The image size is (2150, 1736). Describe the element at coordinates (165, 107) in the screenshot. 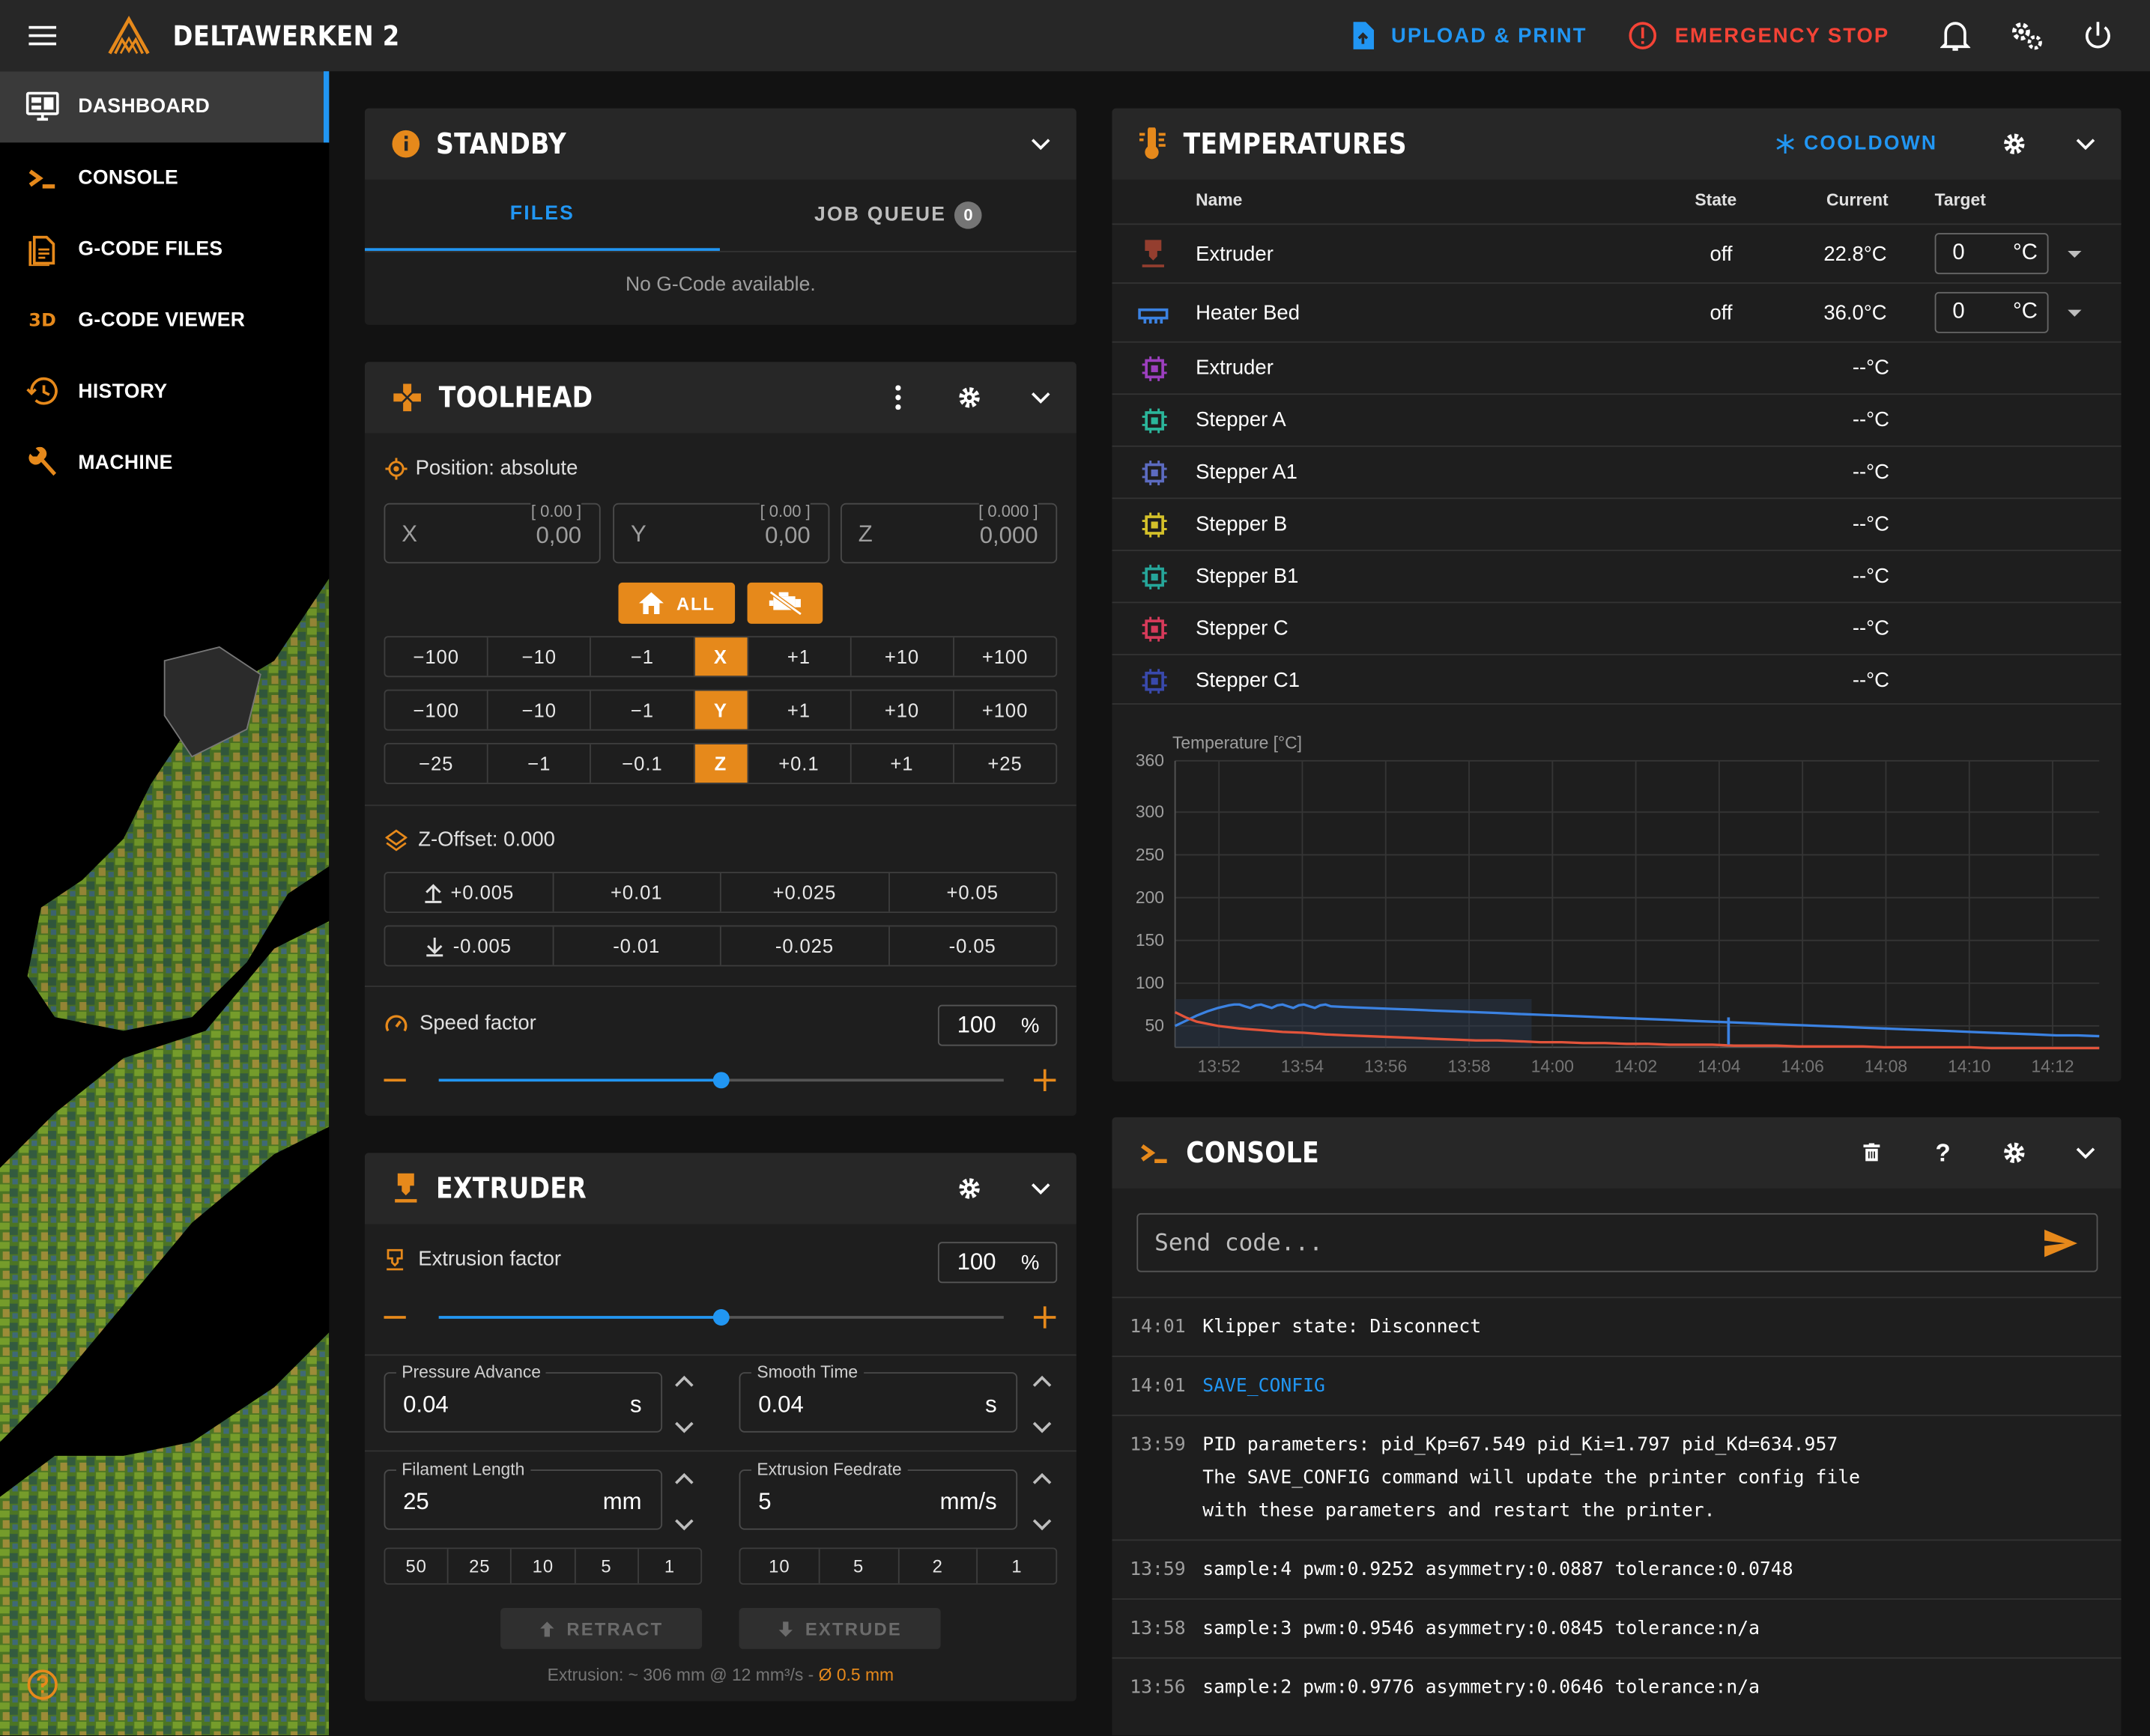

I see `nav-dashboard: DASHBOARD` at that location.